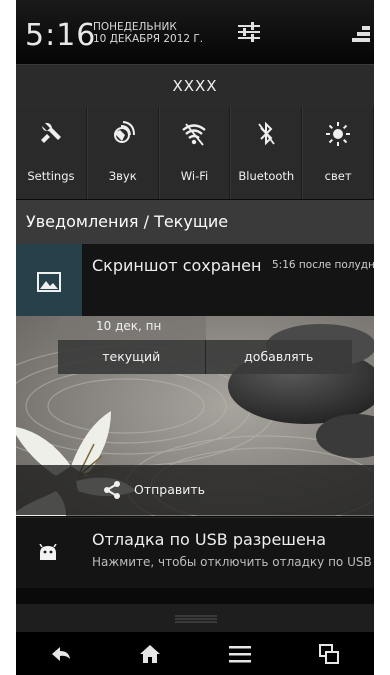  I want to click on quick-settings: Settings Звук Wi-Fi Bluetooth свет, so click(195, 153).